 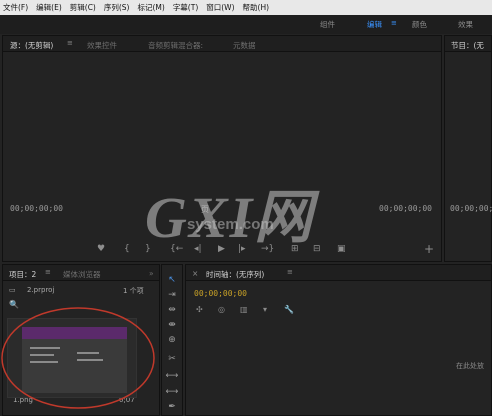 What do you see at coordinates (22, 274) in the screenshot?
I see `tab-project: 项目：2` at bounding box center [22, 274].